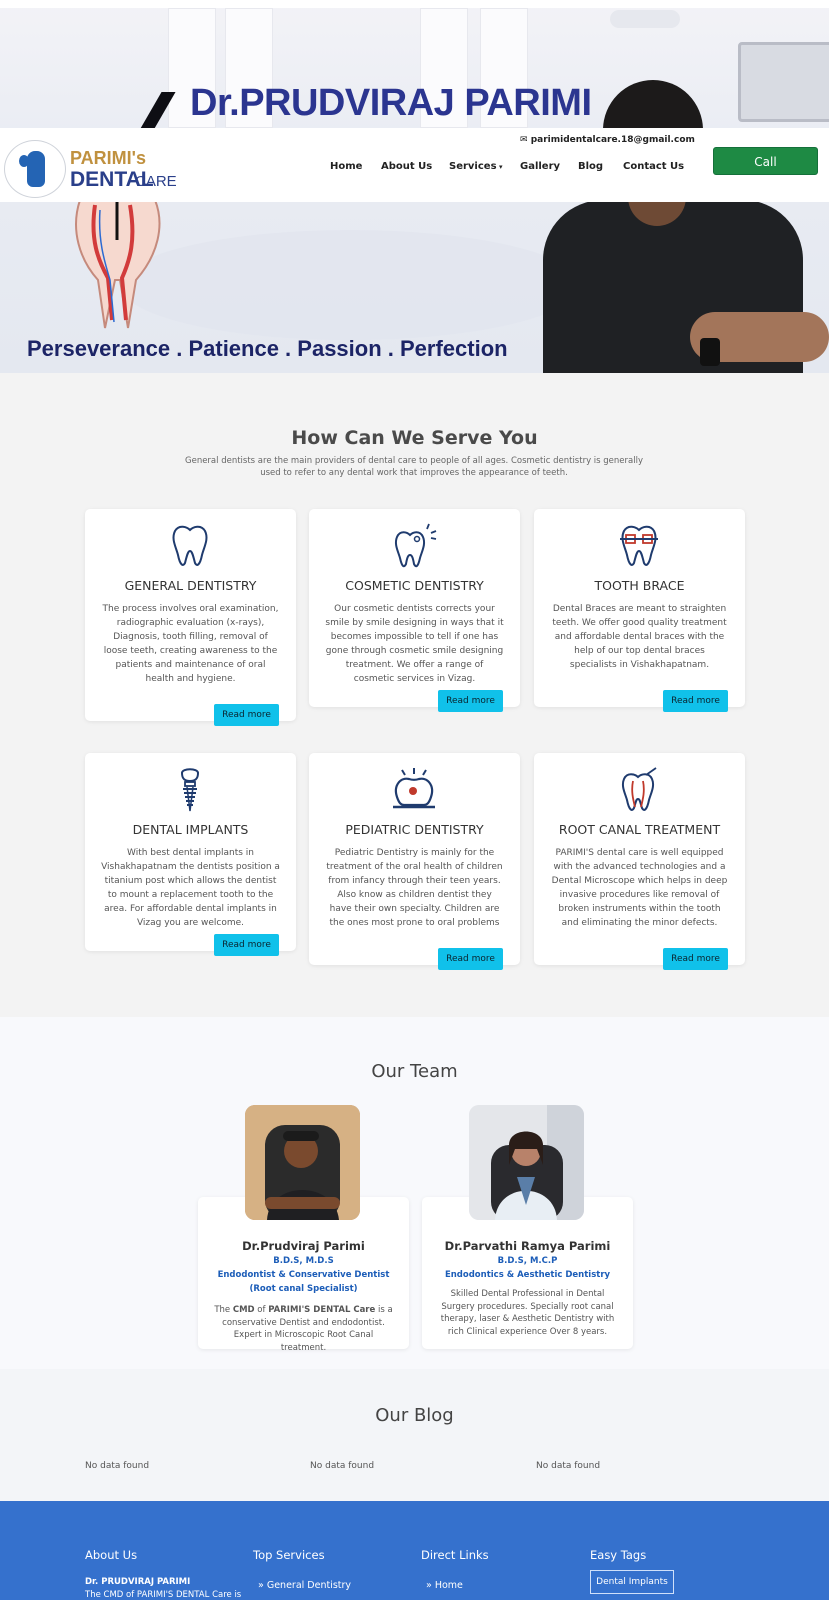  Describe the element at coordinates (639, 585) in the screenshot. I see `service-title: TOOTH BRACE` at that location.